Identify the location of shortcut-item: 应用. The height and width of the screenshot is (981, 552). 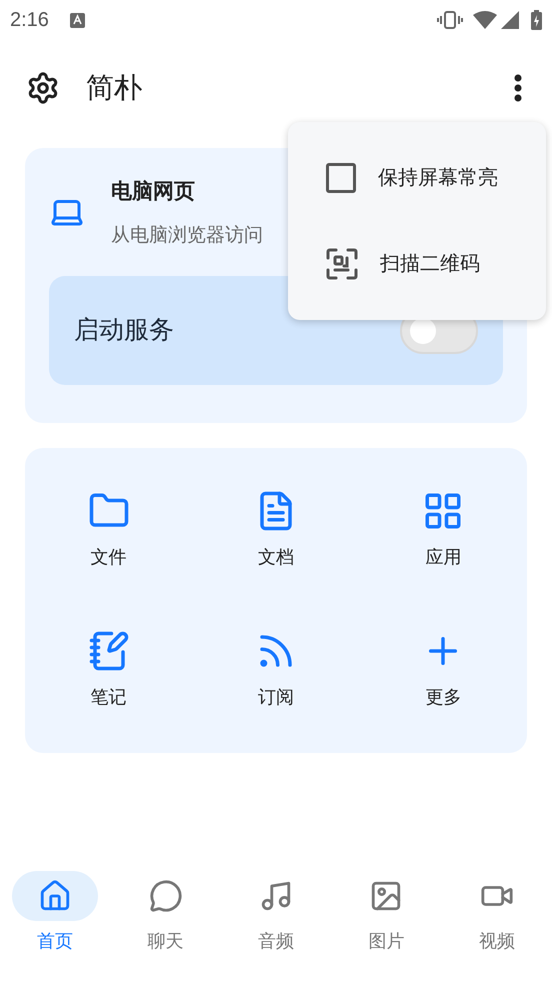
(443, 530).